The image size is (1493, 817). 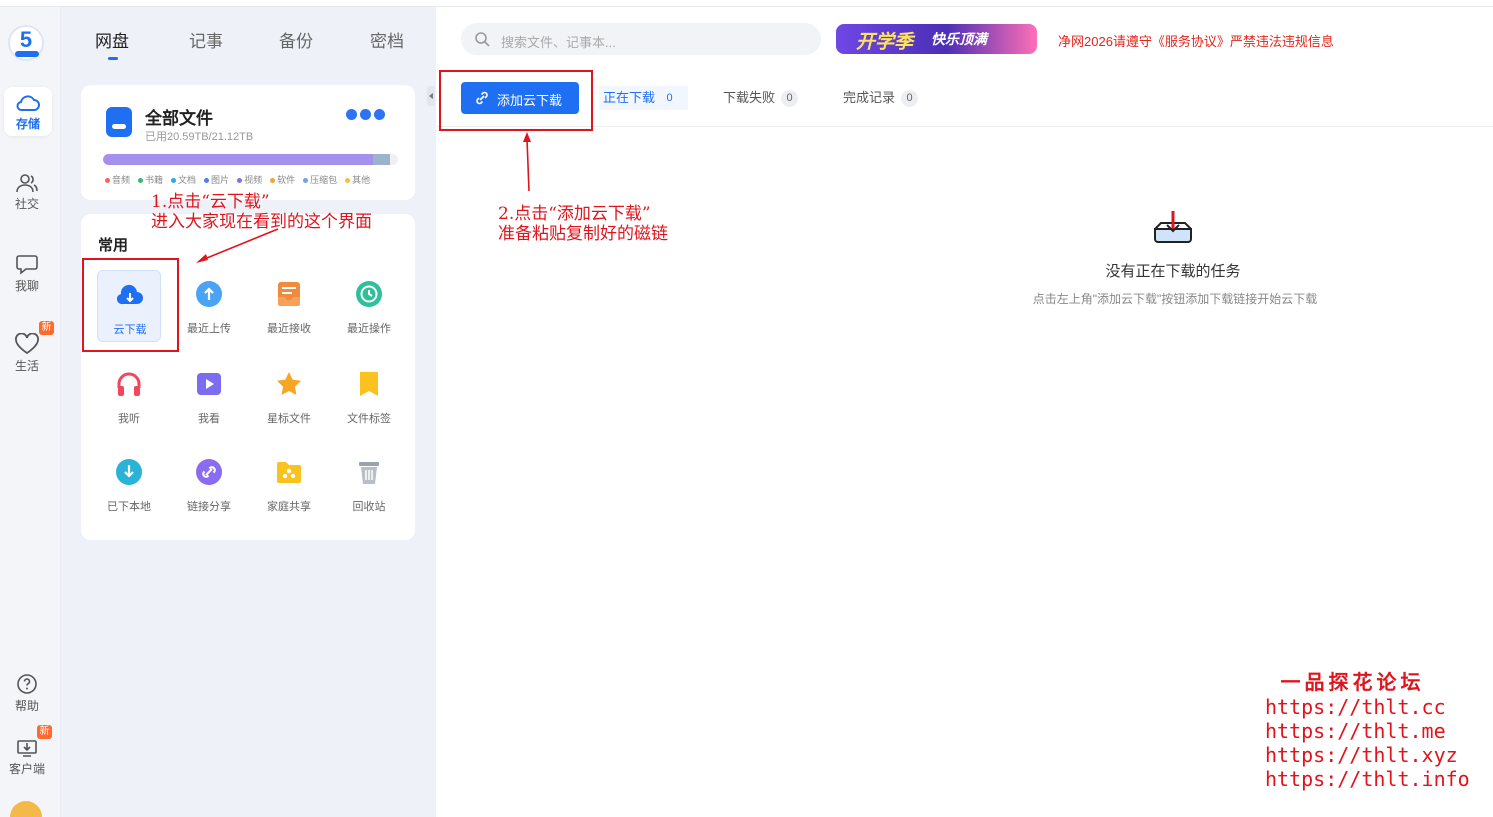 I want to click on all-files-card: 全部文件 已用20.59TB/21.12TB 音频 书籍 文档 图片 视频 软件 压缩包 其他, so click(x=248, y=142).